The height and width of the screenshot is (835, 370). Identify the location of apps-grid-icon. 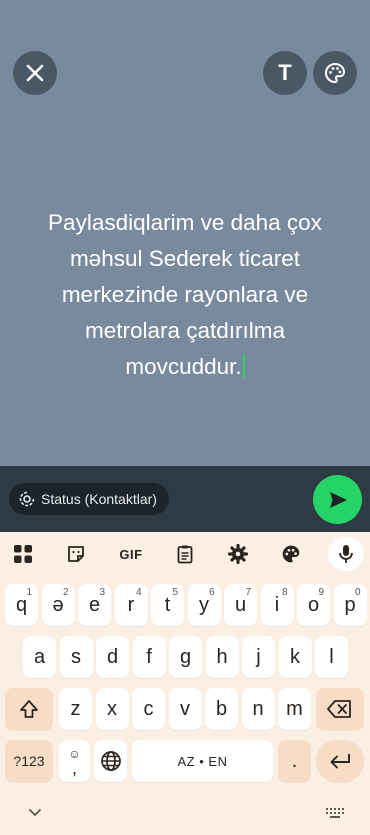
(23, 554).